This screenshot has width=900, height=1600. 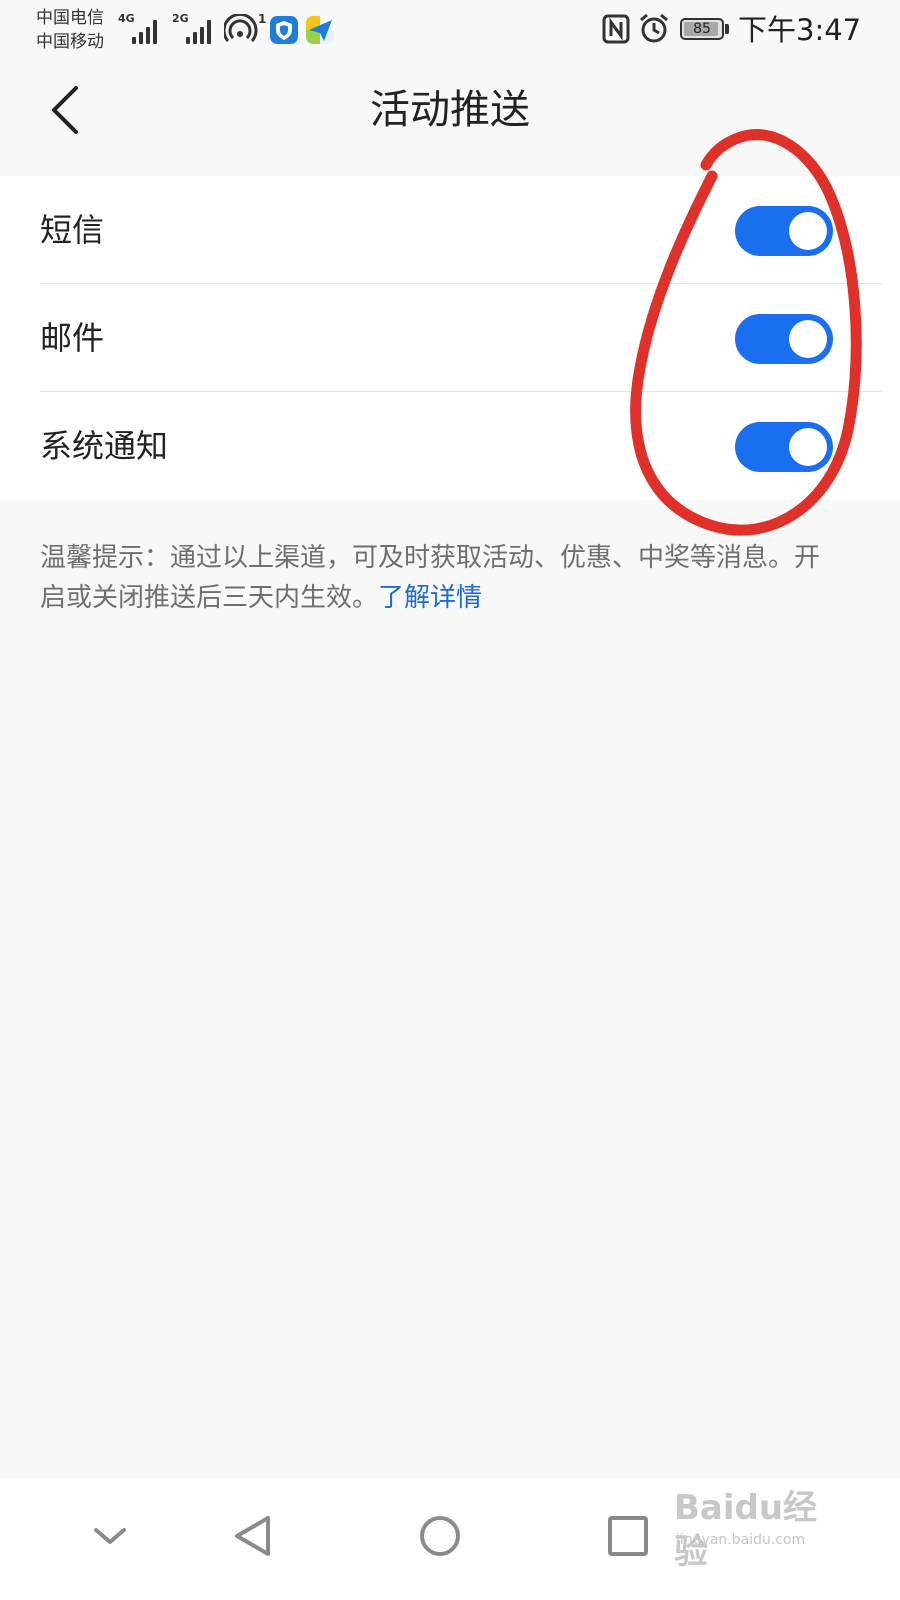 I want to click on hotspot-icon, so click(x=241, y=28).